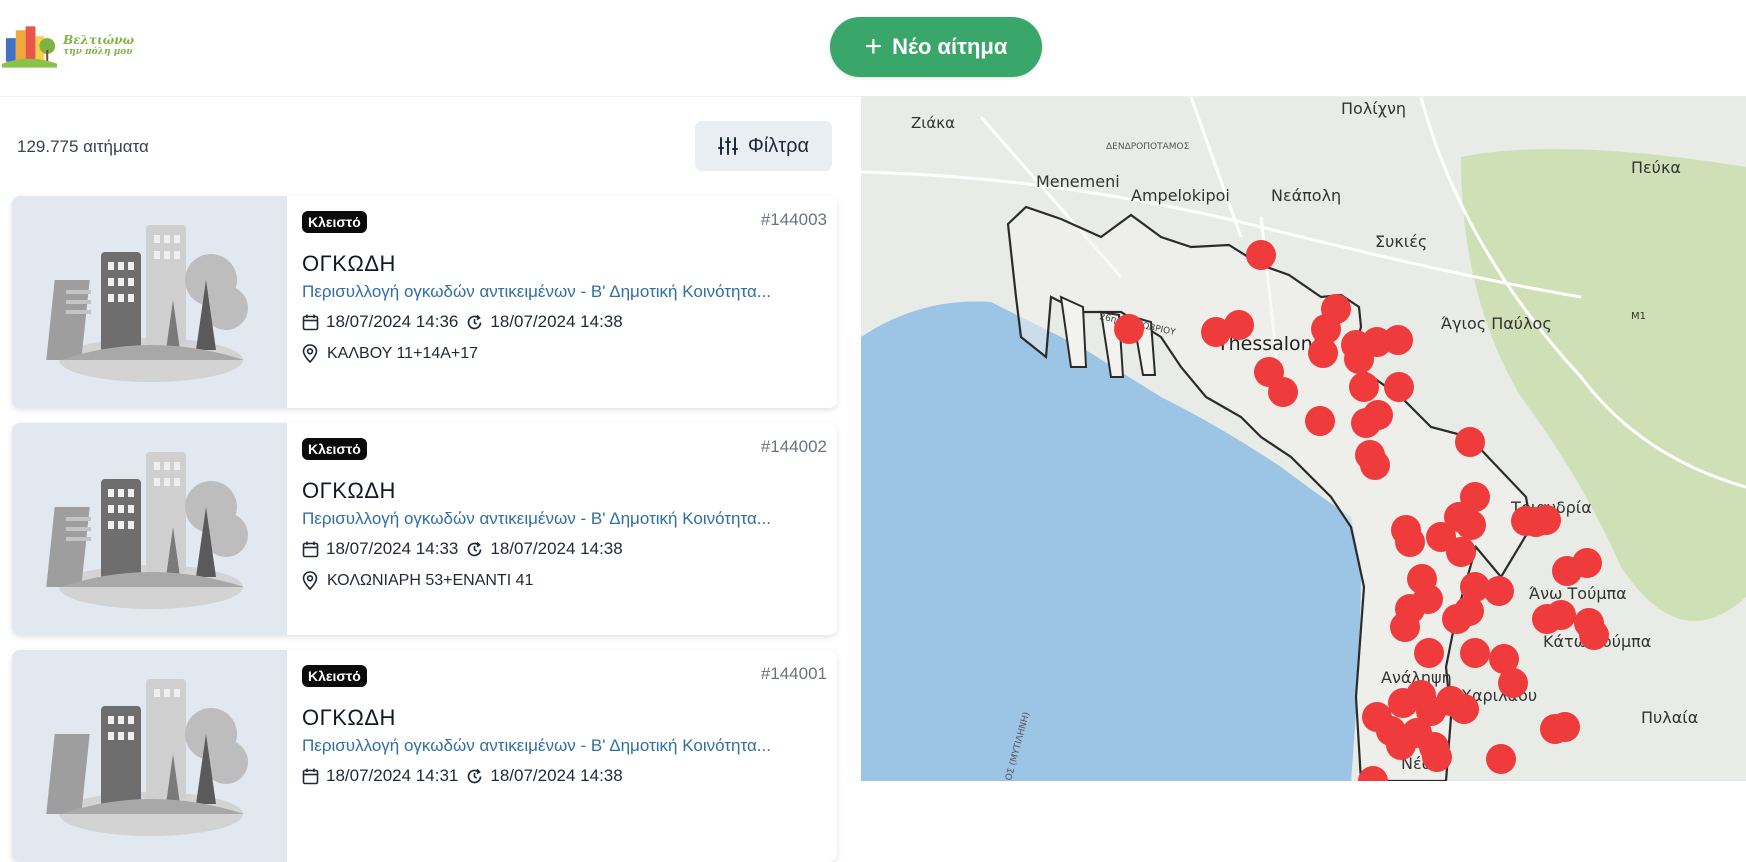  What do you see at coordinates (430, 580) in the screenshot?
I see `address-text: ΚΟΛΩΝΙΑΡΗ 53+ΕΝΑΝΤΙ 41` at bounding box center [430, 580].